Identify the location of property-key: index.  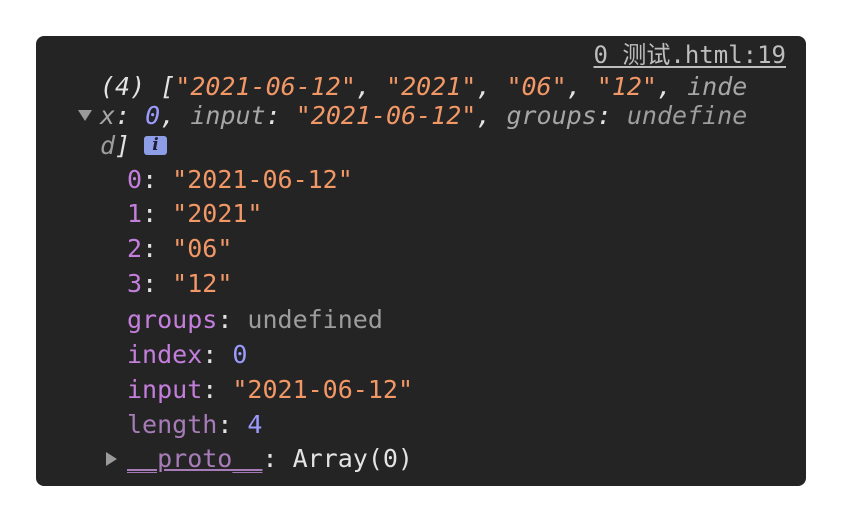
(165, 354).